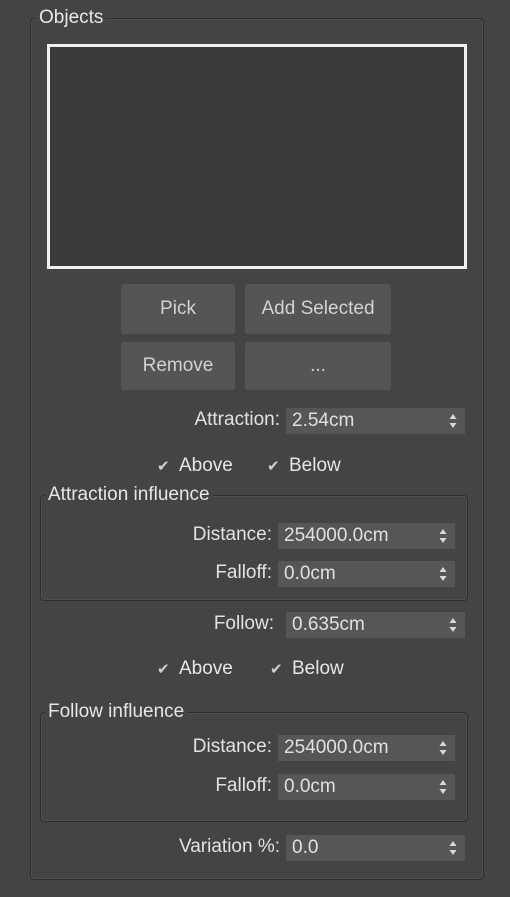 Image resolution: width=510 pixels, height=897 pixels. I want to click on pick-button: Pick, so click(178, 309).